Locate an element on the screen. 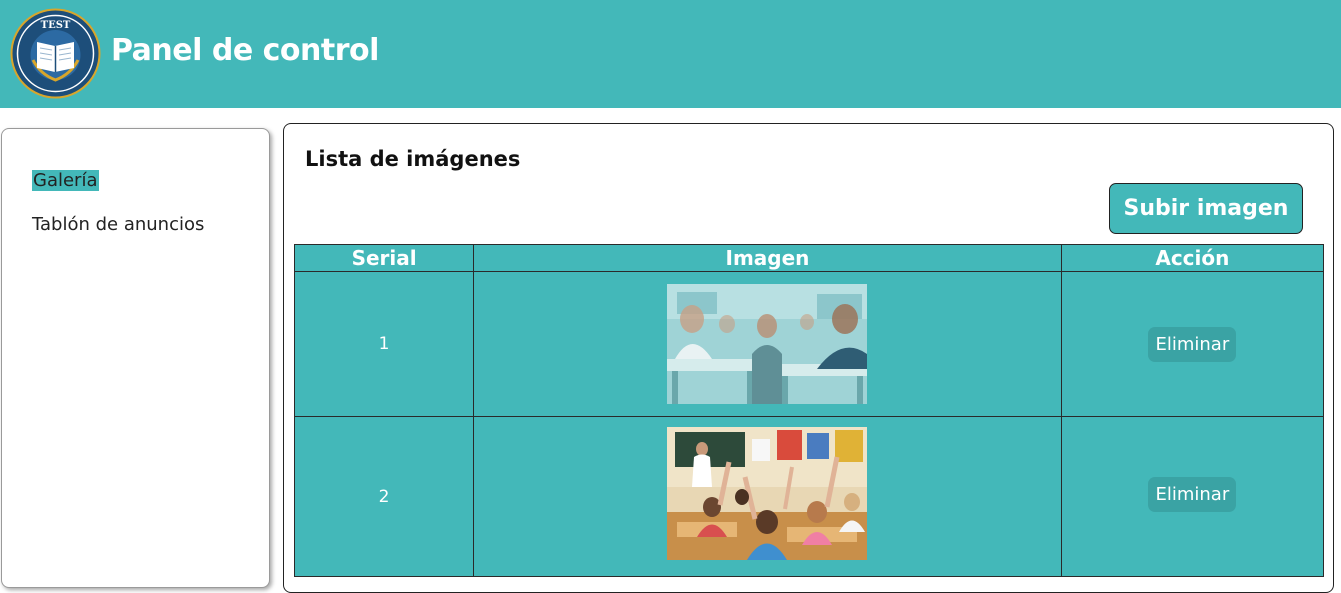  column-header-image: Imagen is located at coordinates (767, 258).